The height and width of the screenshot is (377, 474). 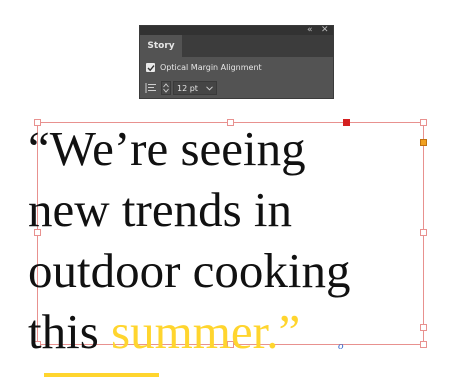 What do you see at coordinates (423, 142) in the screenshot?
I see `overflow-port` at bounding box center [423, 142].